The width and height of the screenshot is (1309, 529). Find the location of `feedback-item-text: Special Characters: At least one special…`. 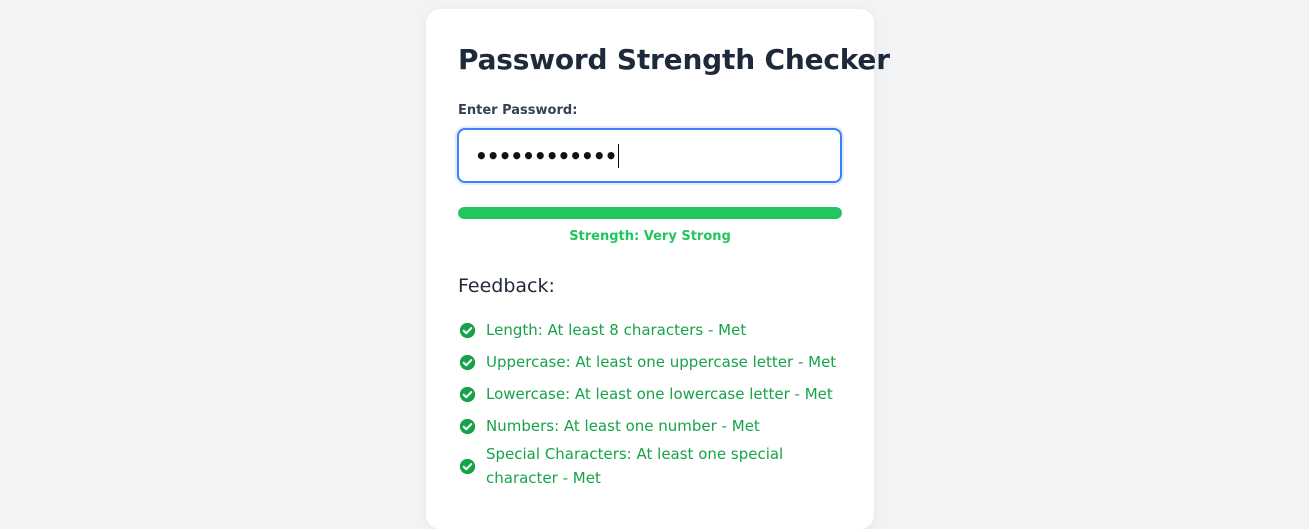

feedback-item-text: Special Characters: At least one special… is located at coordinates (635, 466).